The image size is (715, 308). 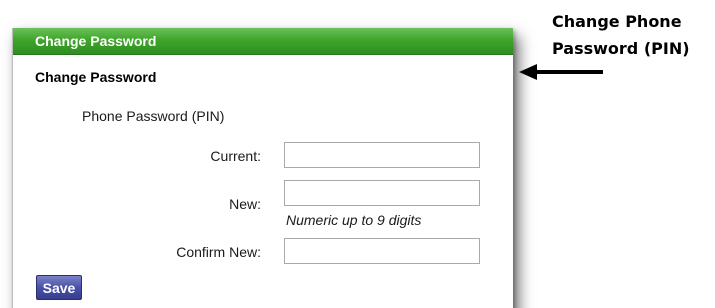 I want to click on callout-line-1: Change Phone, so click(x=617, y=21).